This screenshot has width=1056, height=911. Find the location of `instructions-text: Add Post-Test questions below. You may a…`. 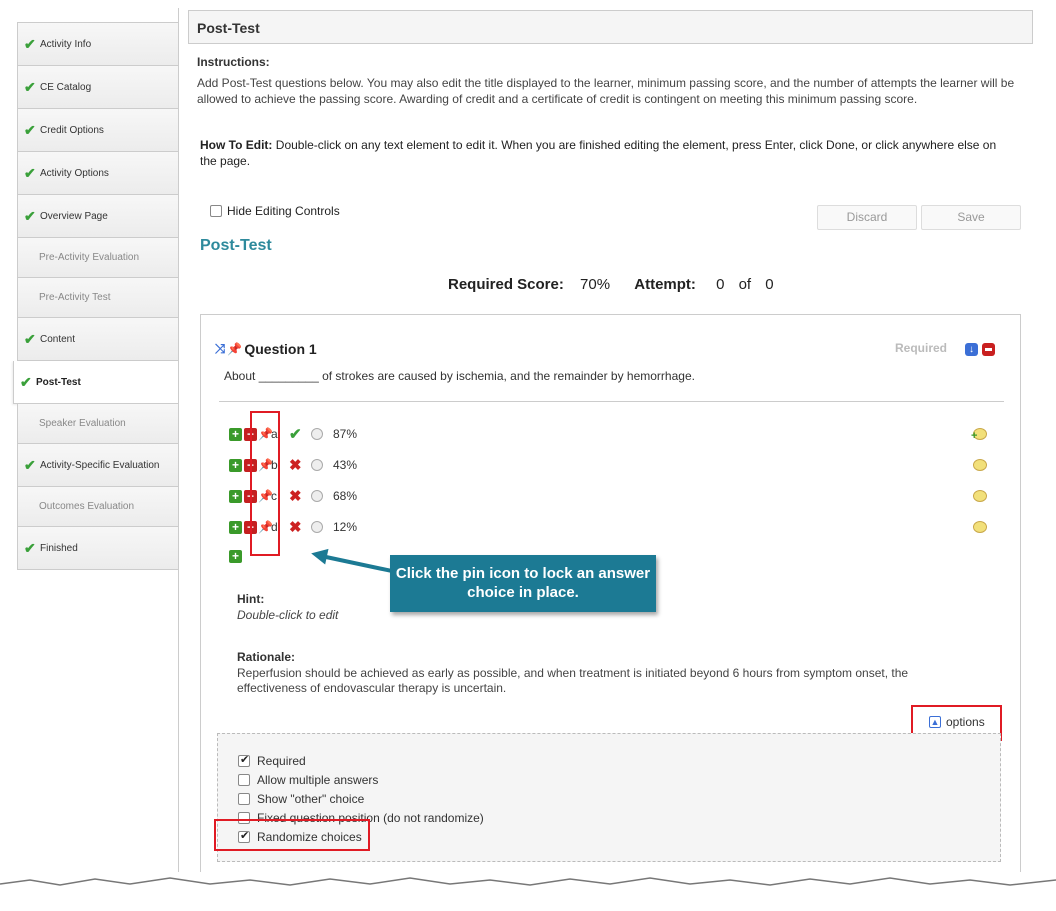

instructions-text: Add Post-Test questions below. You may a… is located at coordinates (606, 91).